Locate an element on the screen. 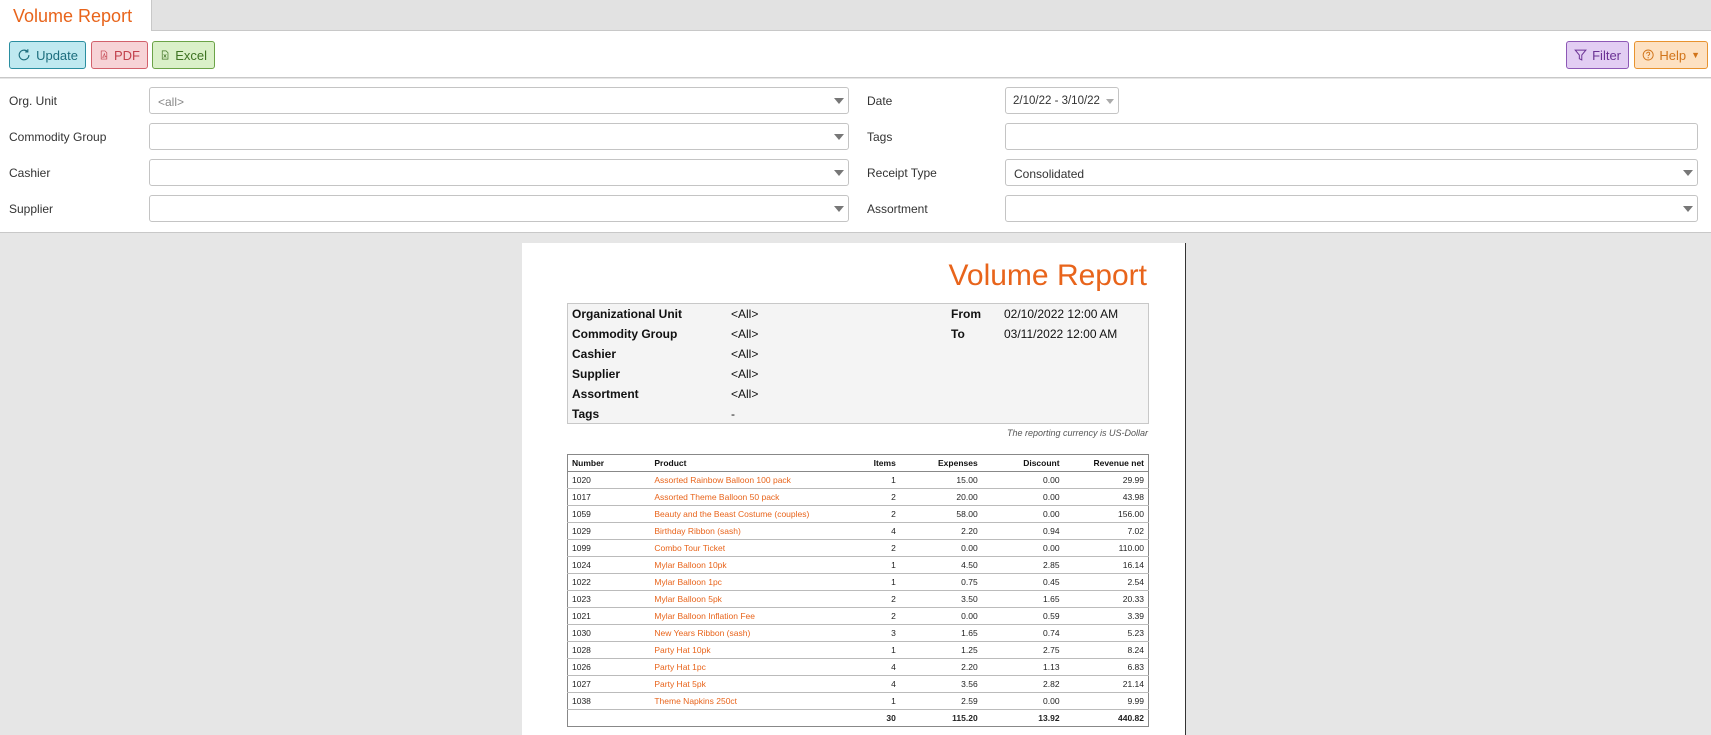  col-expenses-header: Expenses is located at coordinates (940, 463).